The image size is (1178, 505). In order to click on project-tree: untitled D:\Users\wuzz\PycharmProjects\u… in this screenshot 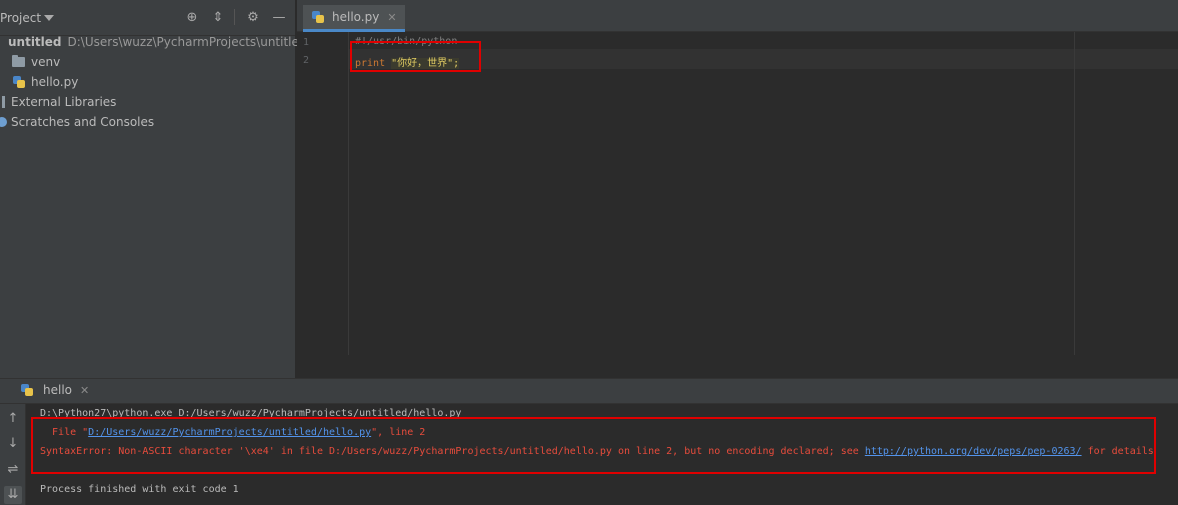, I will do `click(153, 82)`.